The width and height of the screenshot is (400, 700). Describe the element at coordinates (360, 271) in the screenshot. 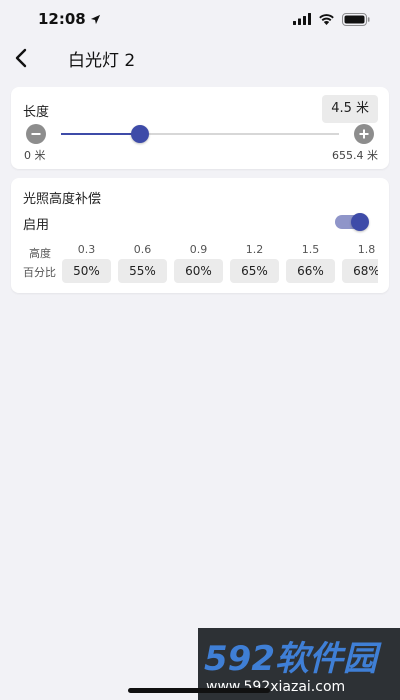

I see `percent-value-field: 68%` at that location.